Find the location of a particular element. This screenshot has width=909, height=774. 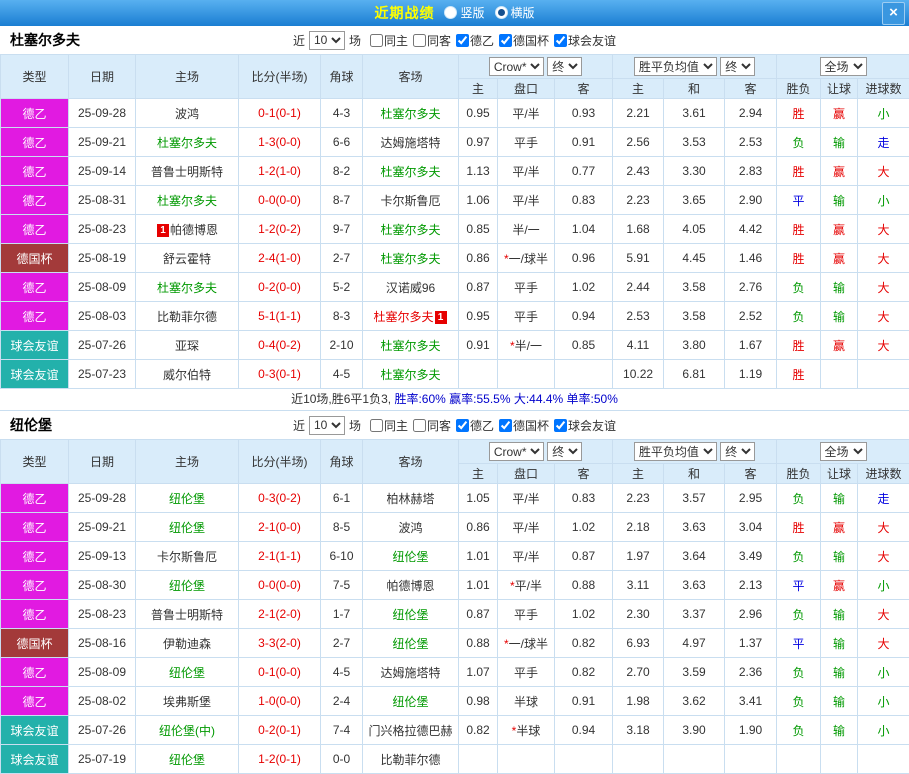

handicap: 平/半 is located at coordinates (526, 113).